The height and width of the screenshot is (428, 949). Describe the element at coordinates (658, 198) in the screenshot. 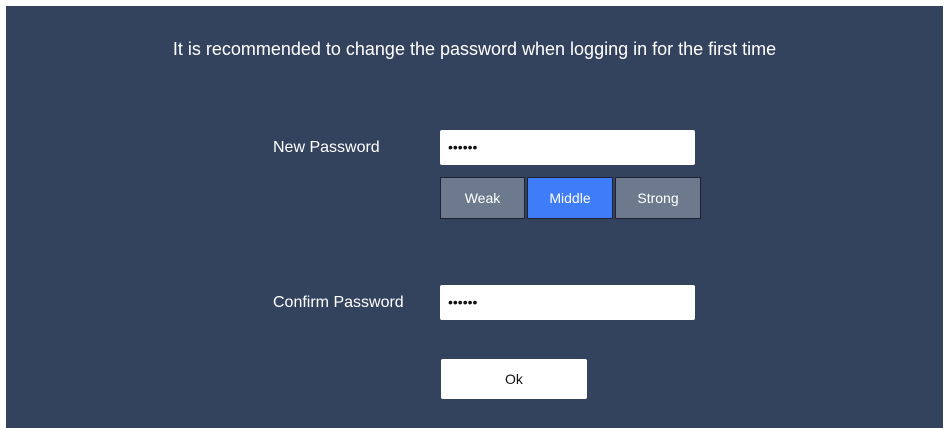

I see `strength-strong: Strong` at that location.